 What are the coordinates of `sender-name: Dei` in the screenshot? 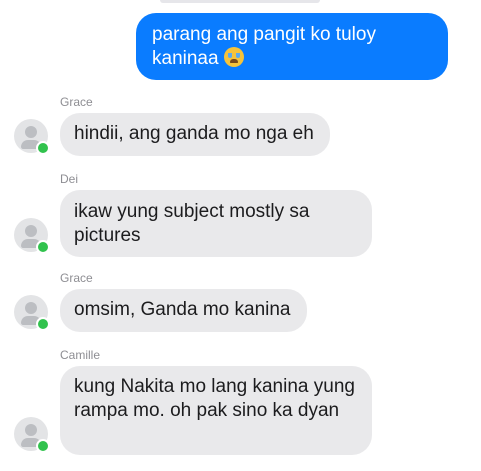 It's located at (69, 179).